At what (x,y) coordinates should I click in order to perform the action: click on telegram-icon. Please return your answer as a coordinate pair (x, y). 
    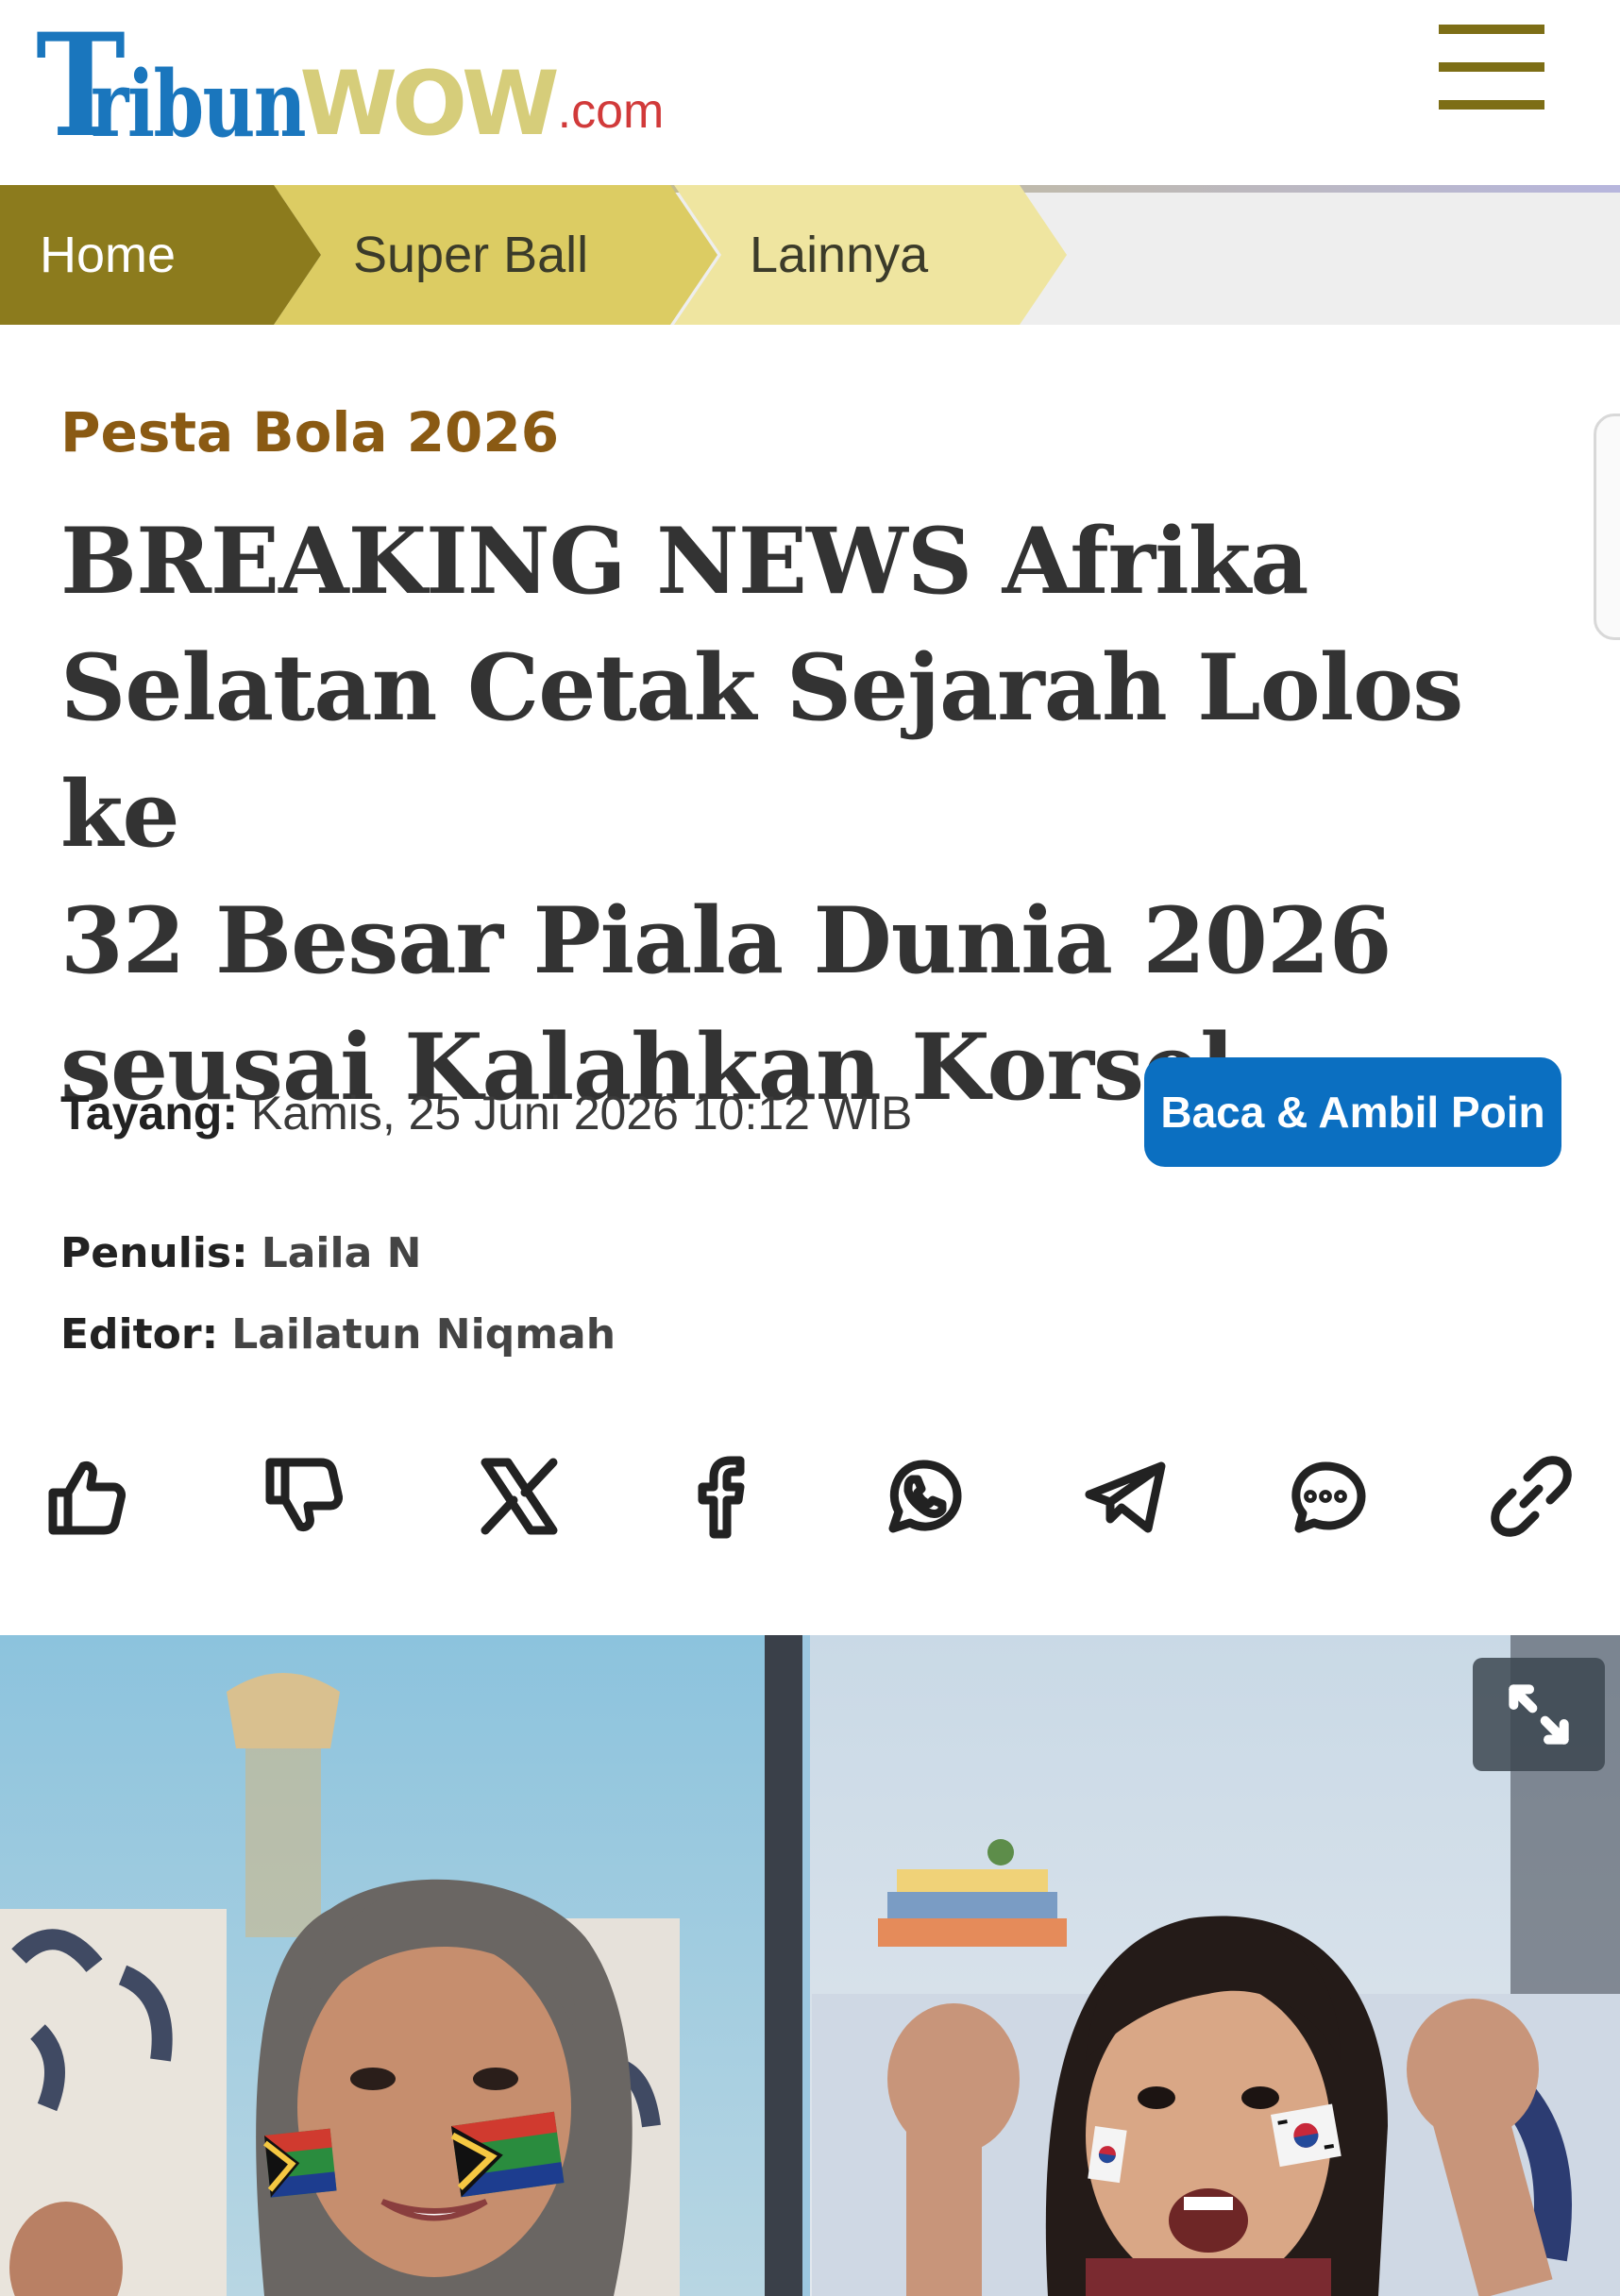
    Looking at the image, I should click on (1125, 1496).